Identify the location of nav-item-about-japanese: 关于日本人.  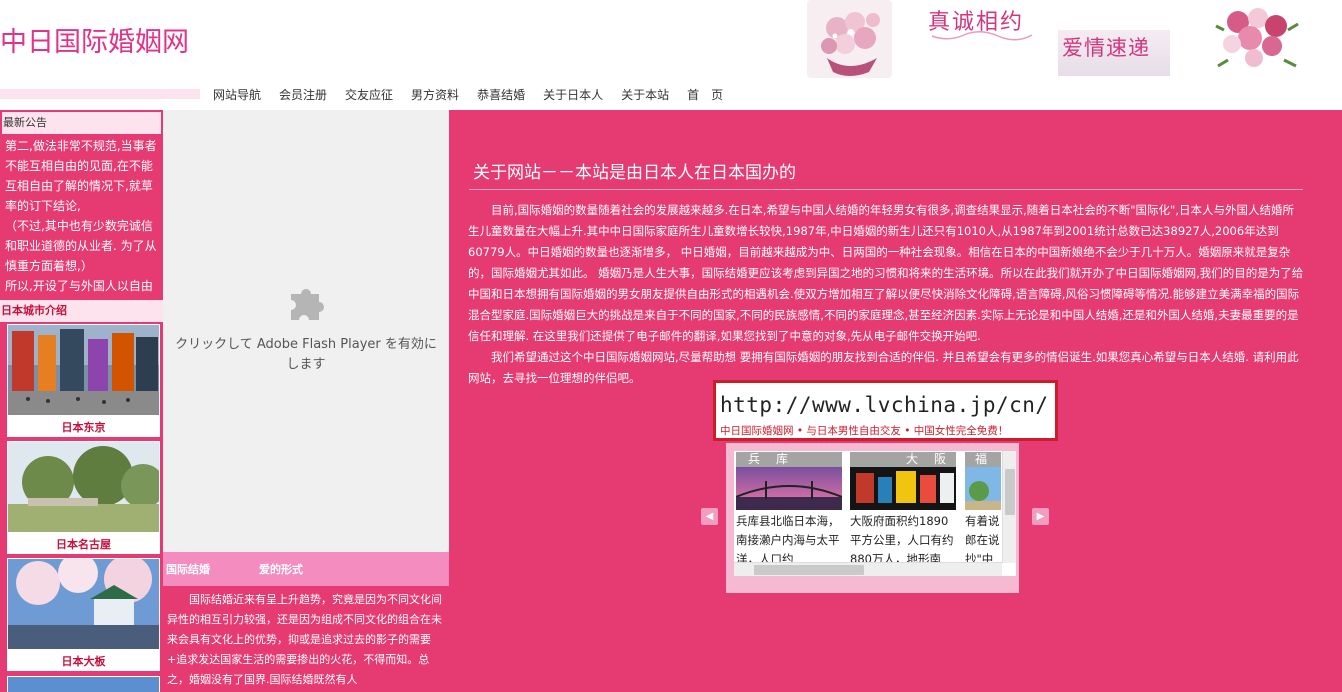
(573, 94).